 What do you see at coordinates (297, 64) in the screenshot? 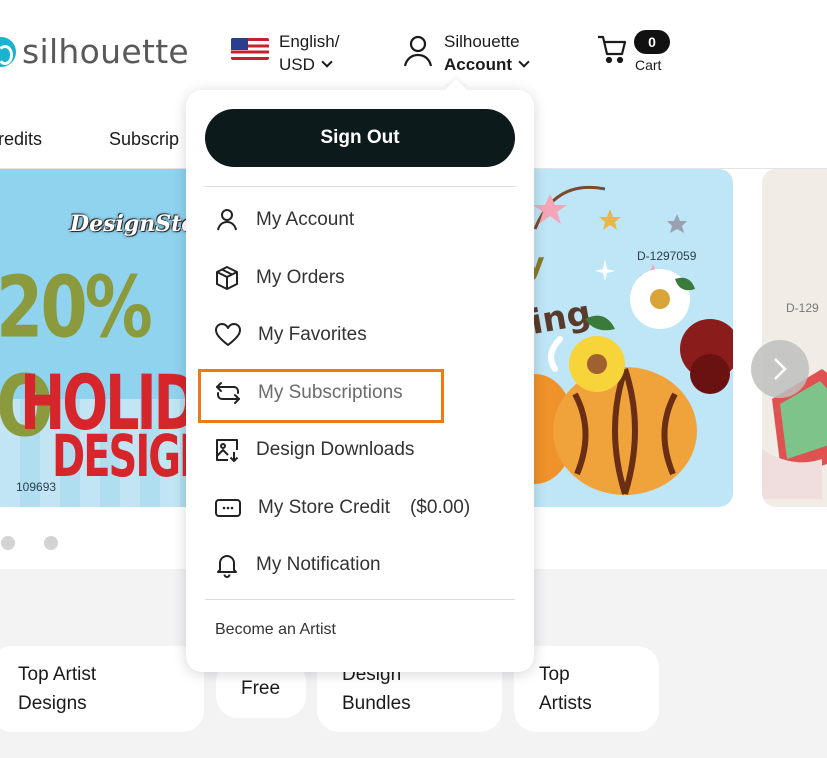
I see `currency-label: USD` at bounding box center [297, 64].